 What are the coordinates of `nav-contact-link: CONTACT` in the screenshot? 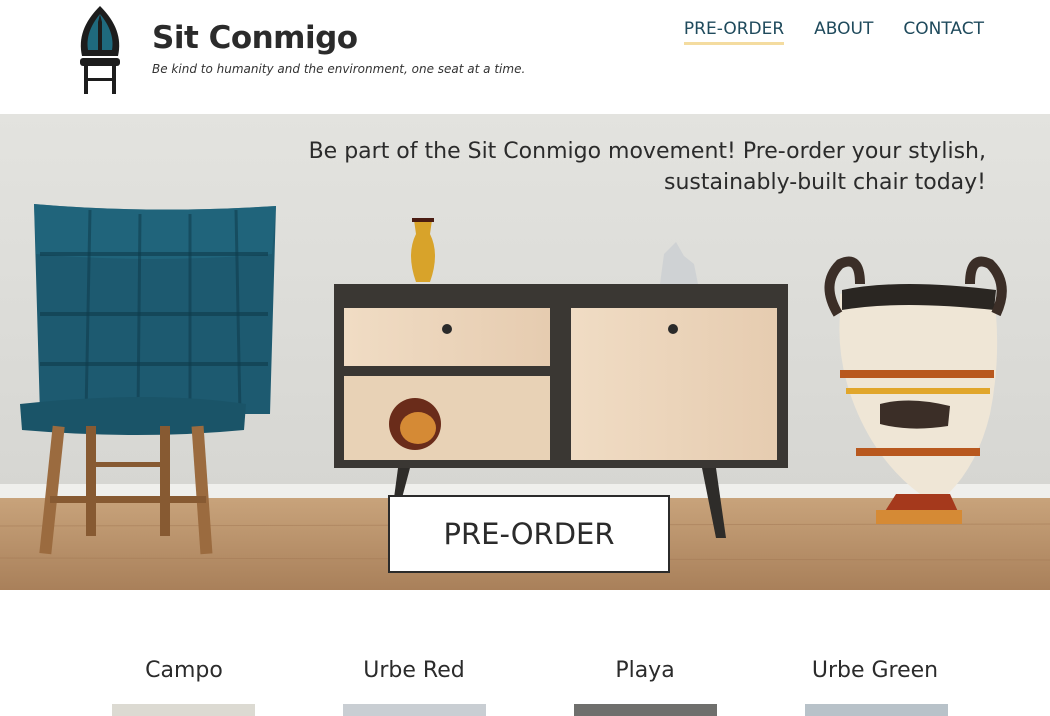 It's located at (943, 32).